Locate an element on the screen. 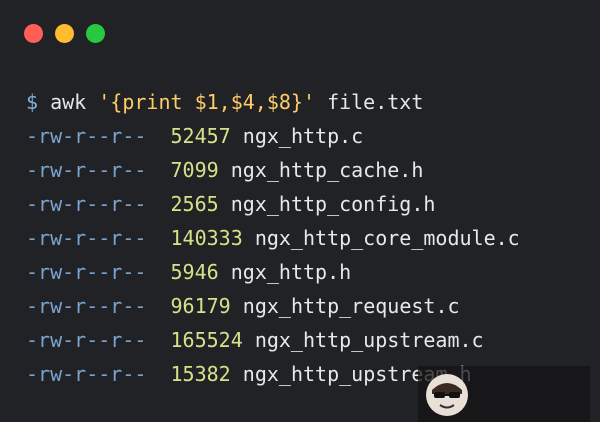  avatar-icon is located at coordinates (447, 395).